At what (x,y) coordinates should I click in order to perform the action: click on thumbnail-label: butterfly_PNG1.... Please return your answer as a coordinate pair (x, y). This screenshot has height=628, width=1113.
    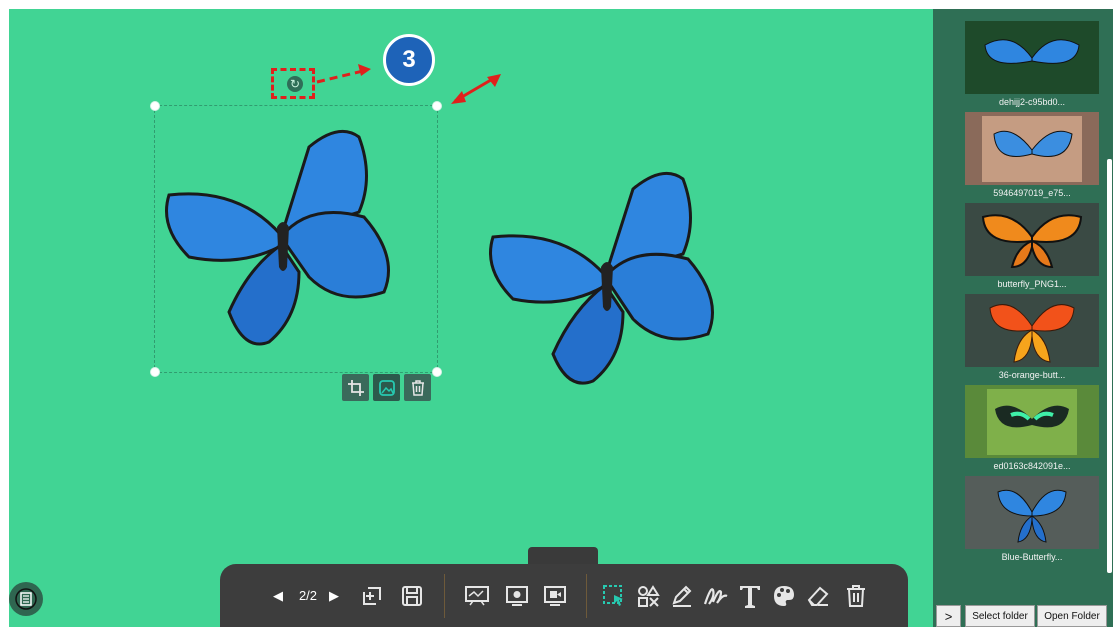
    Looking at the image, I should click on (1032, 284).